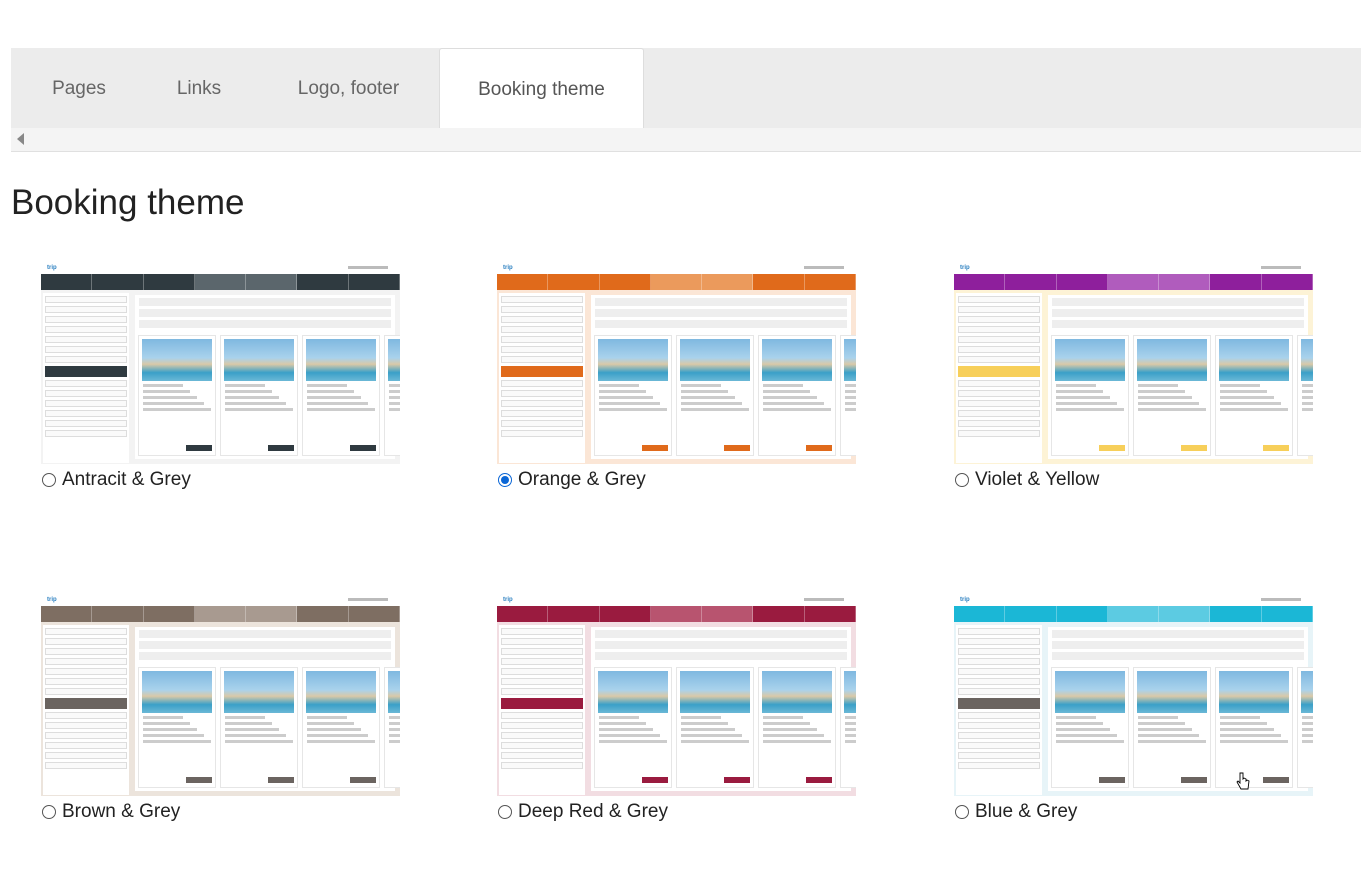  Describe the element at coordinates (1037, 479) in the screenshot. I see `theme-label: Violet & Yellow` at that location.